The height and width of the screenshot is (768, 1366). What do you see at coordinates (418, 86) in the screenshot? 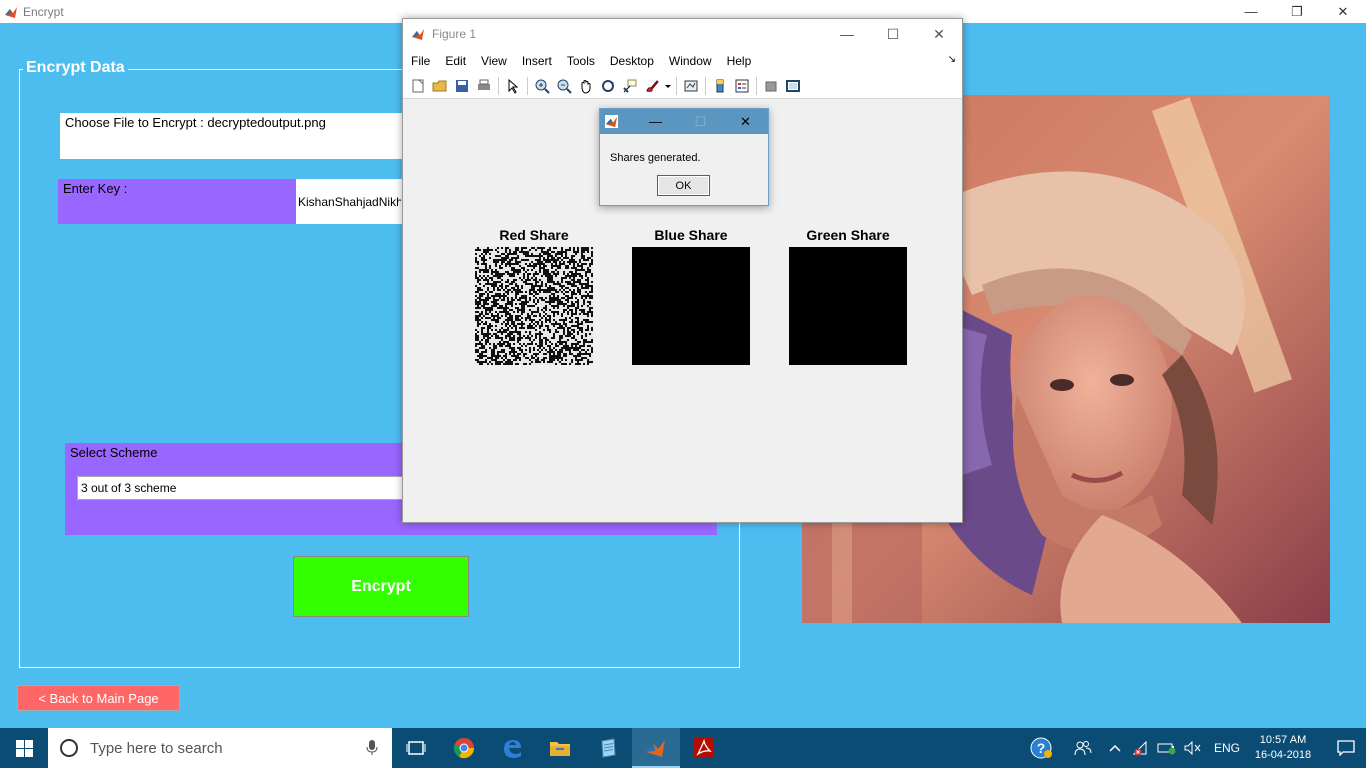
I see `new-figure-icon` at bounding box center [418, 86].